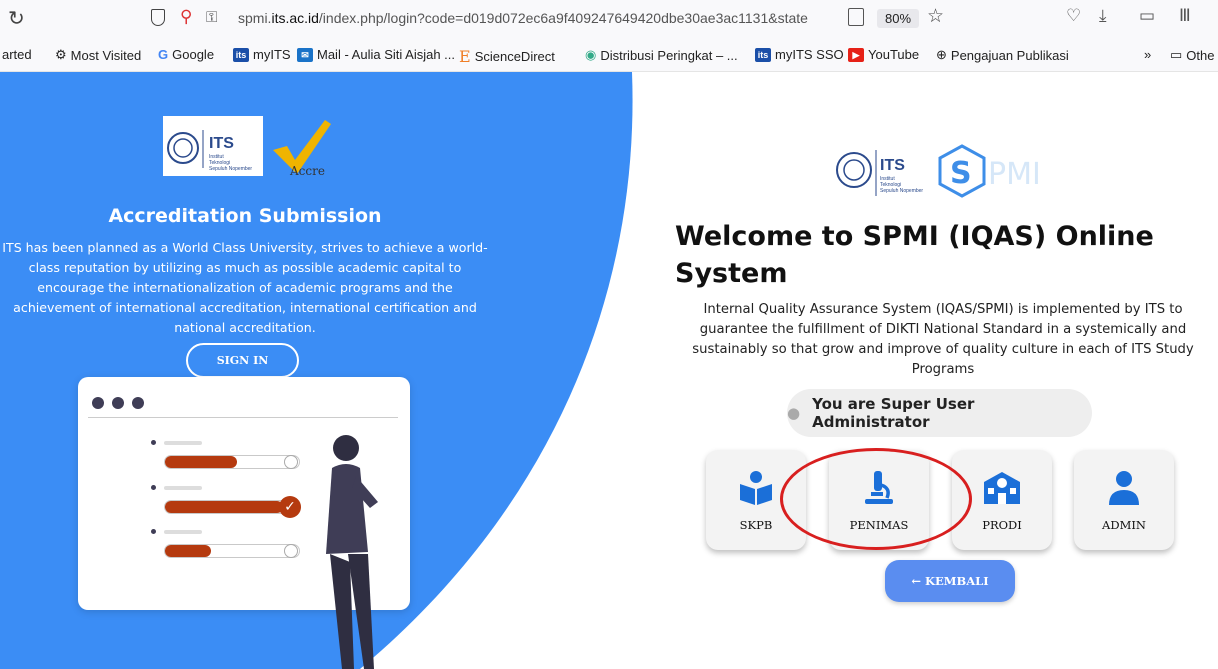 The image size is (1218, 669). Describe the element at coordinates (799, 54) in the screenshot. I see `bookmark-myits-sso: its myITS SSO` at that location.